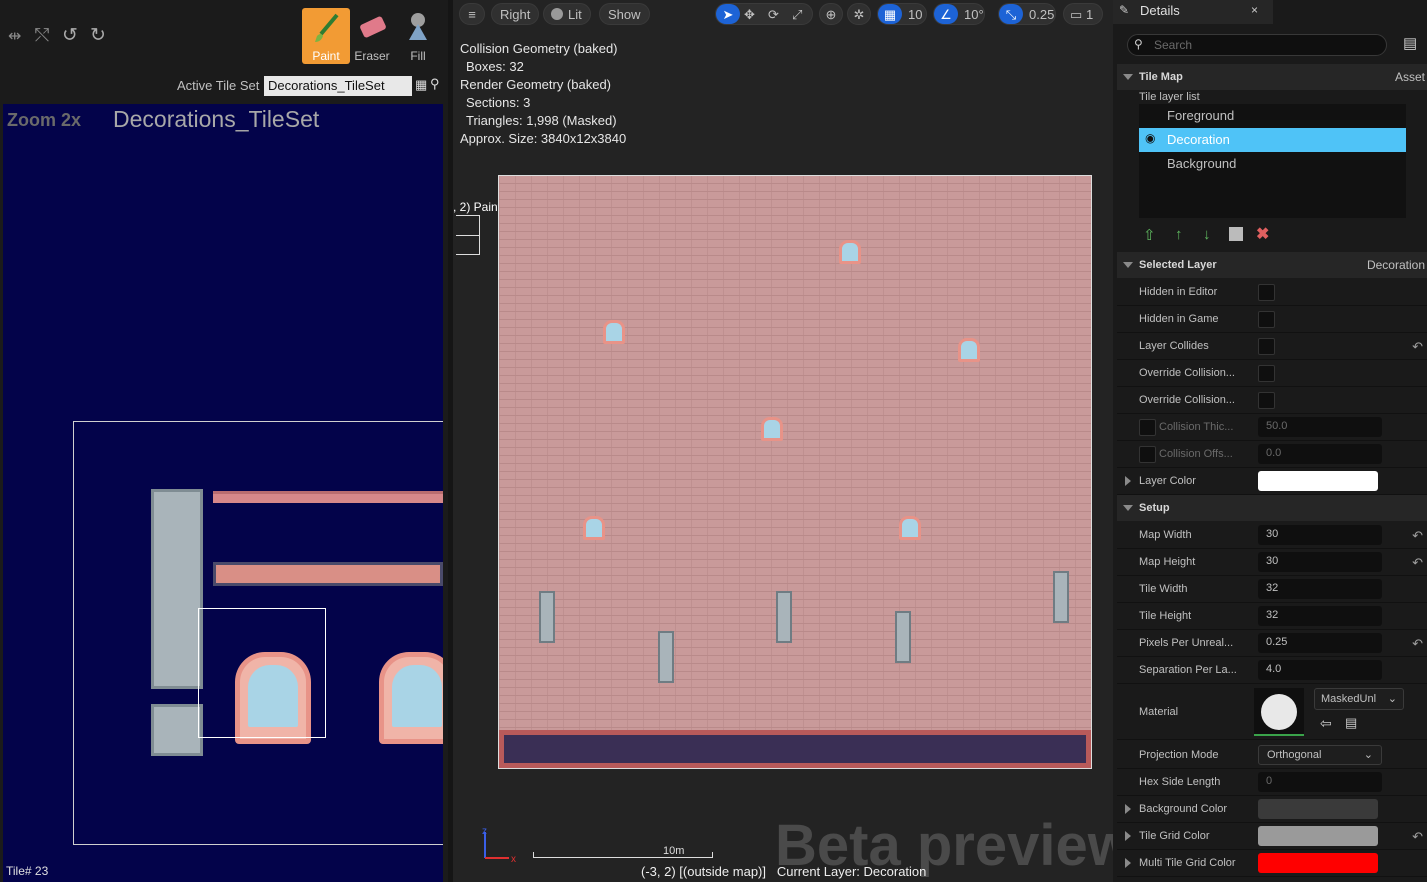 This screenshot has height=882, width=1427. Describe the element at coordinates (575, 14) in the screenshot. I see `lit-label: Lit` at that location.